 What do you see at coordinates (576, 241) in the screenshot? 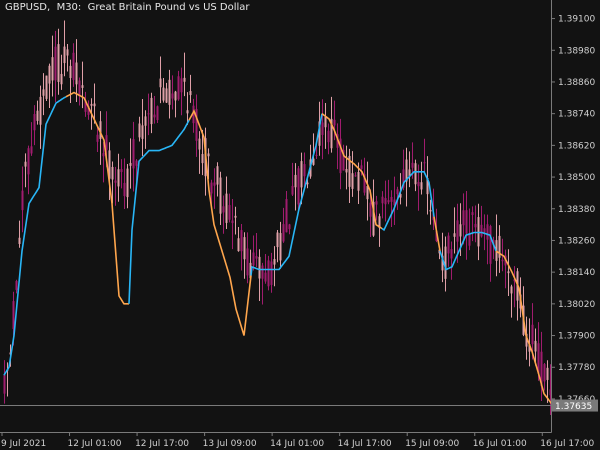
I see `price-tick-label: 1.38260` at bounding box center [576, 241].